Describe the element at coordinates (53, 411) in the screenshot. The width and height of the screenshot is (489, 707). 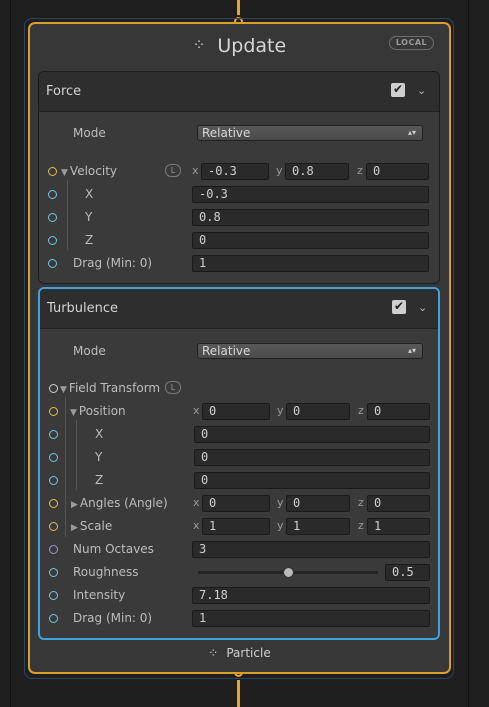
I see `position-input-port` at that location.